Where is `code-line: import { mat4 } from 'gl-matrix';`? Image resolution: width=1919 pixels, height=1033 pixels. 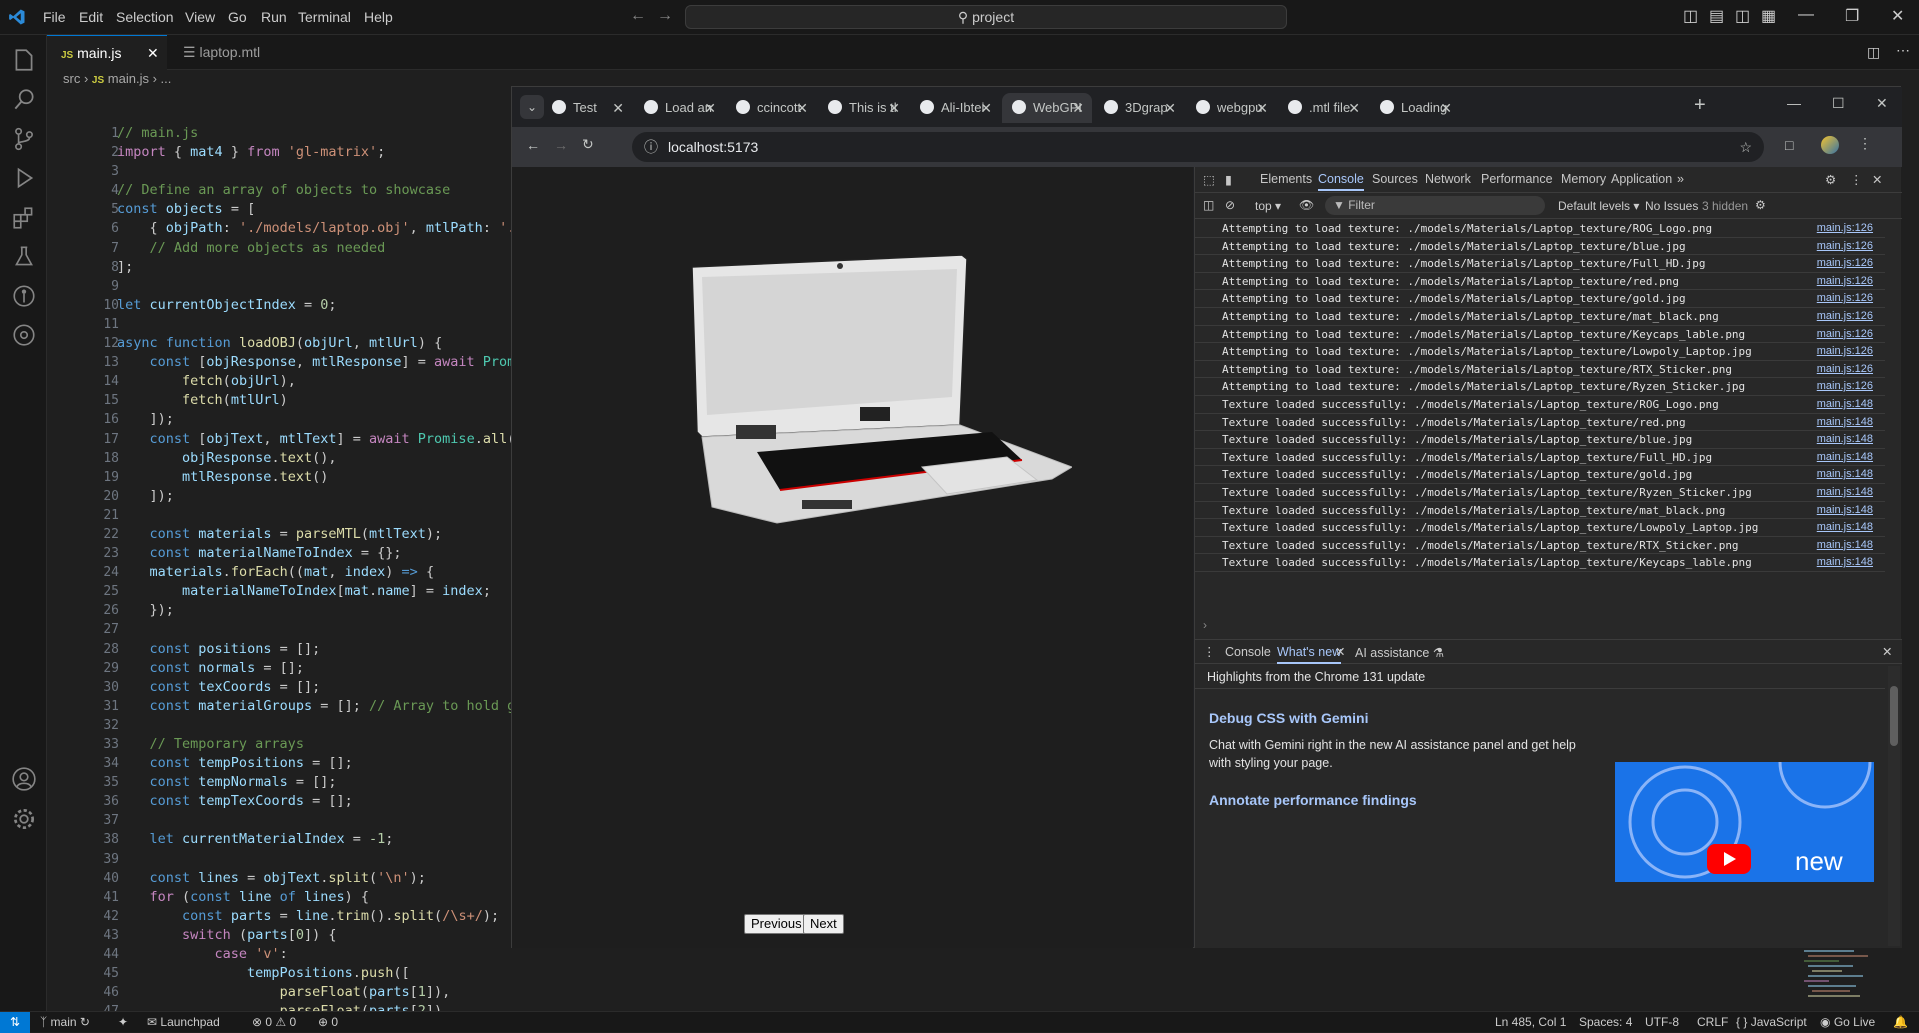 code-line: import { mat4 } from 'gl-matrix'; is located at coordinates (314, 152).